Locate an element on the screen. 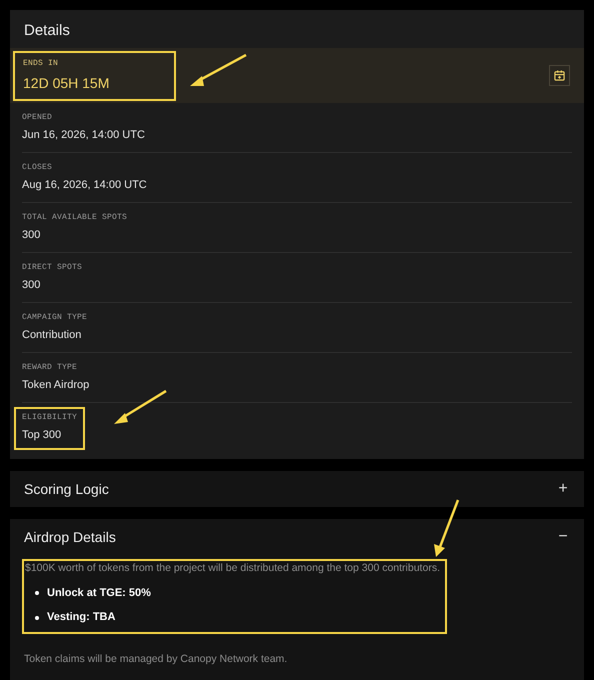  section-title: Airdrop Details is located at coordinates (70, 537).